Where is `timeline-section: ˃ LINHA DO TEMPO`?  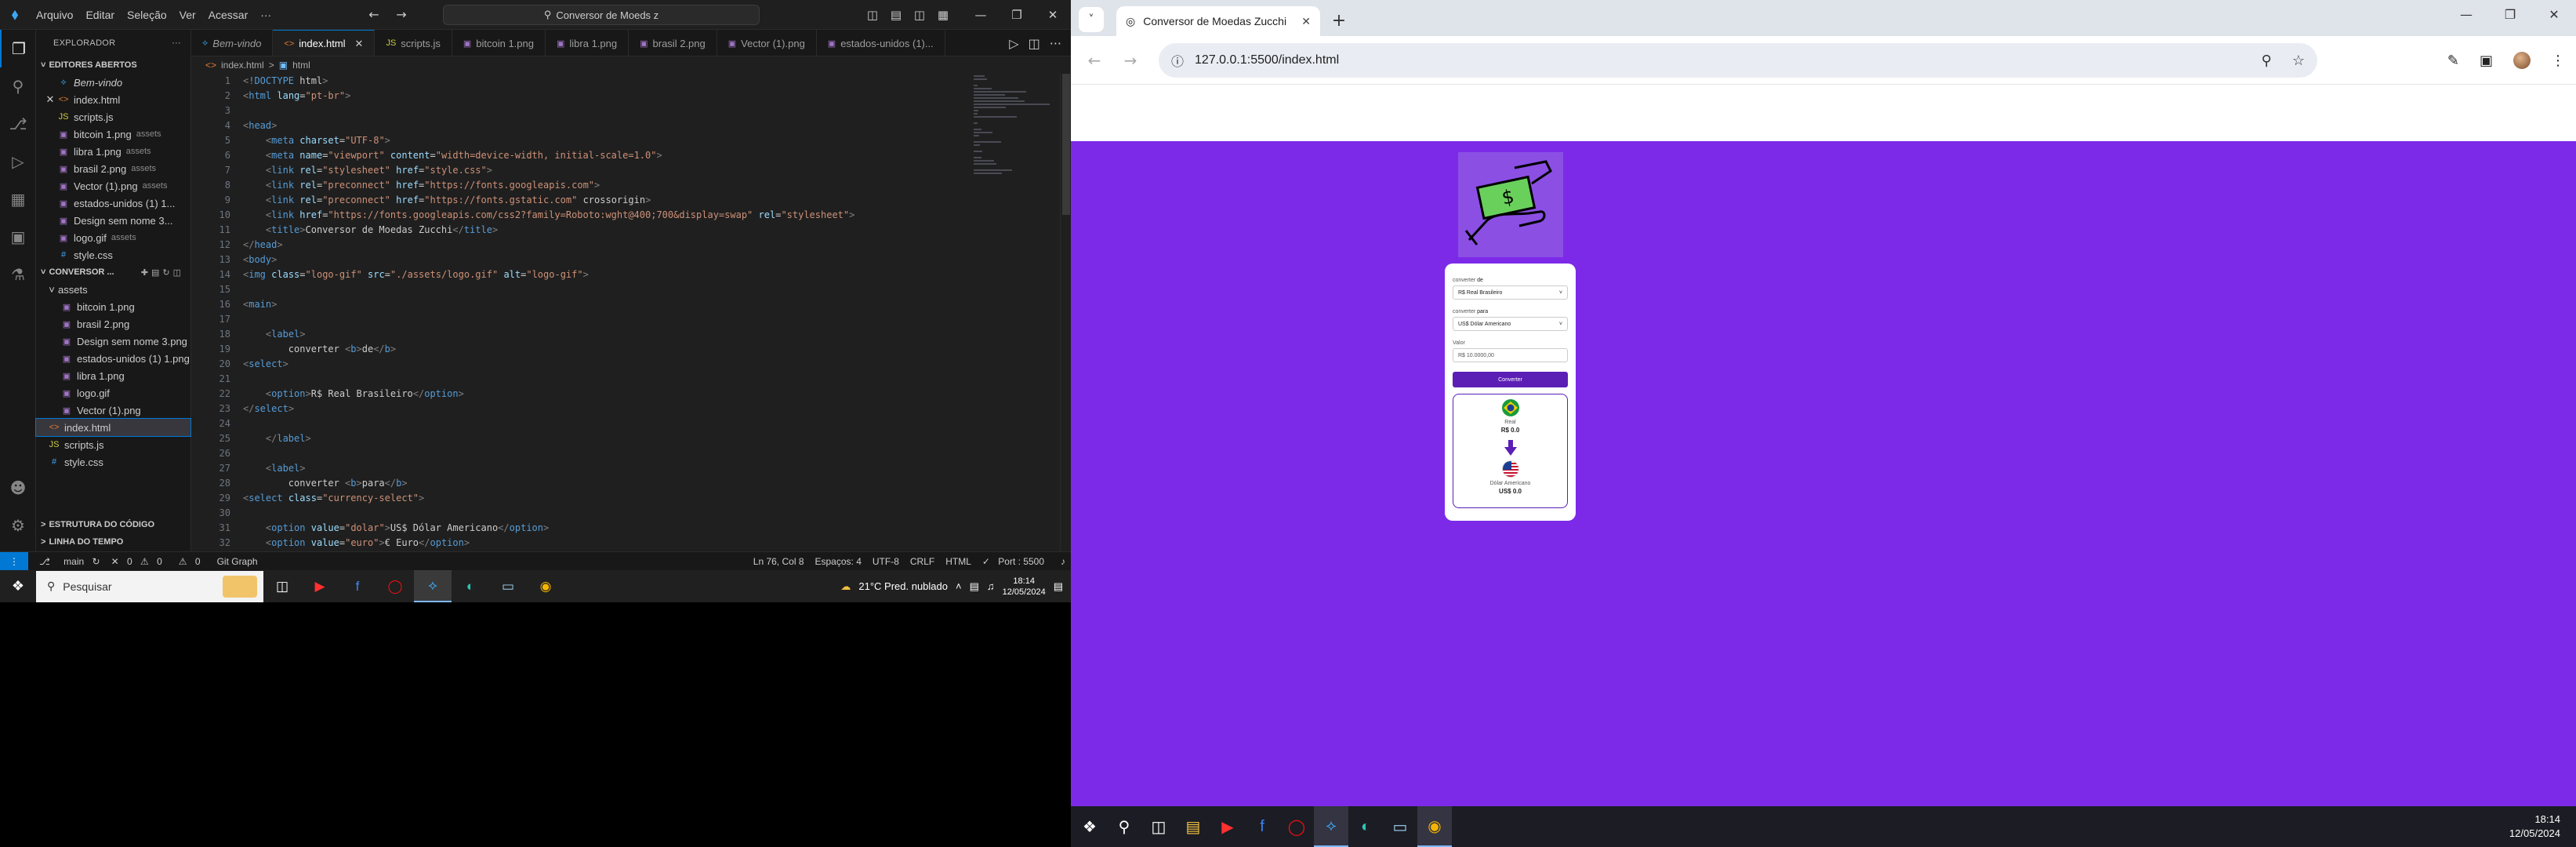 timeline-section: ˃ LINHA DO TEMPO is located at coordinates (113, 542).